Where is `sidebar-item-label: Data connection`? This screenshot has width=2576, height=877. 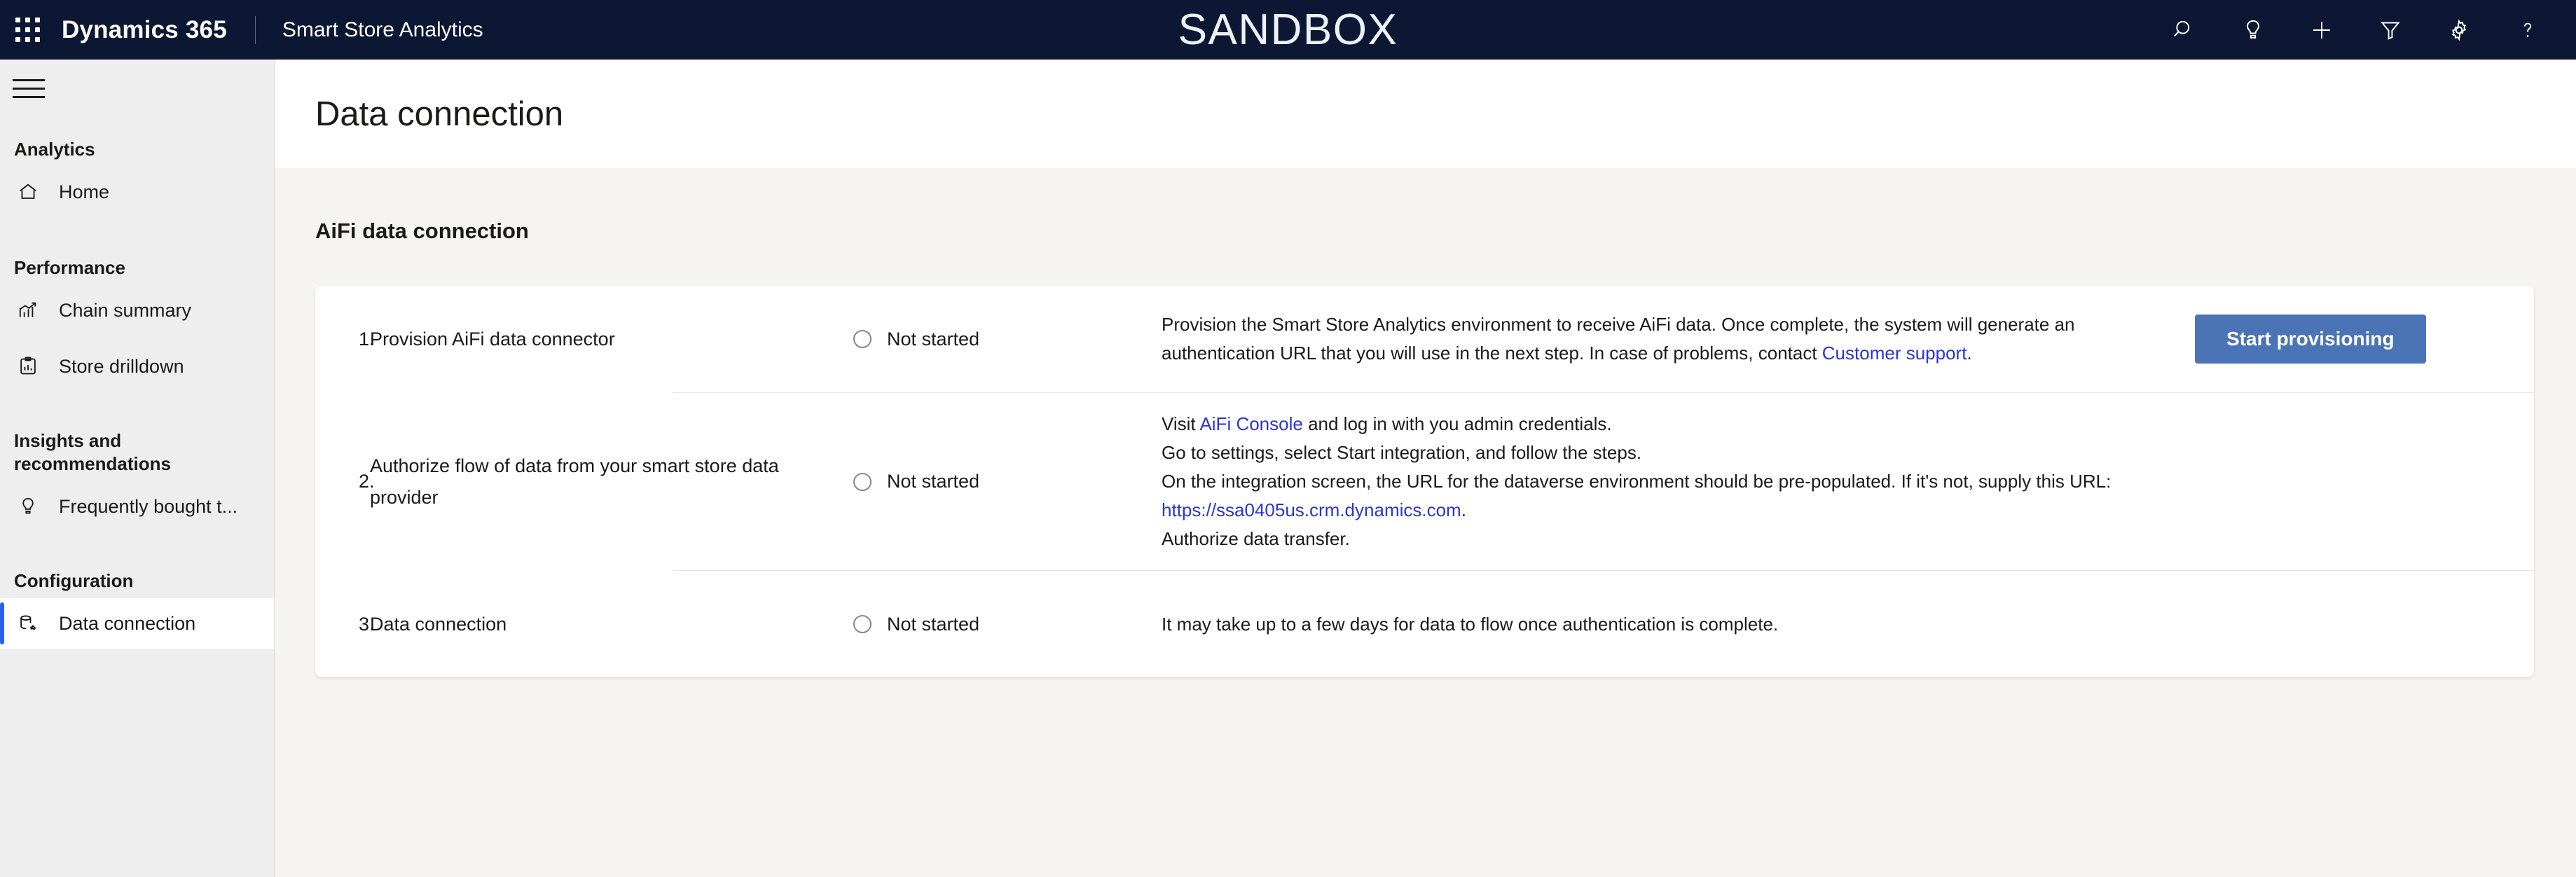 sidebar-item-label: Data connection is located at coordinates (127, 623).